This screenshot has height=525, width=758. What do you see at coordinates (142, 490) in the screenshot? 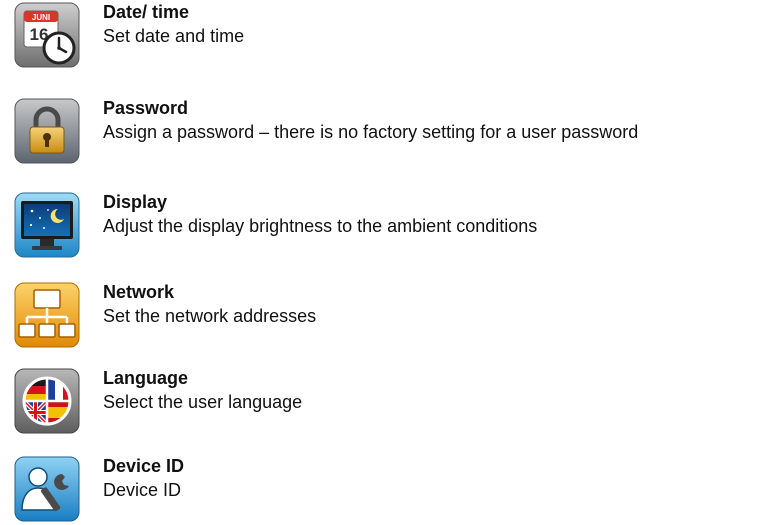
I see `item-description: Device ID` at bounding box center [142, 490].